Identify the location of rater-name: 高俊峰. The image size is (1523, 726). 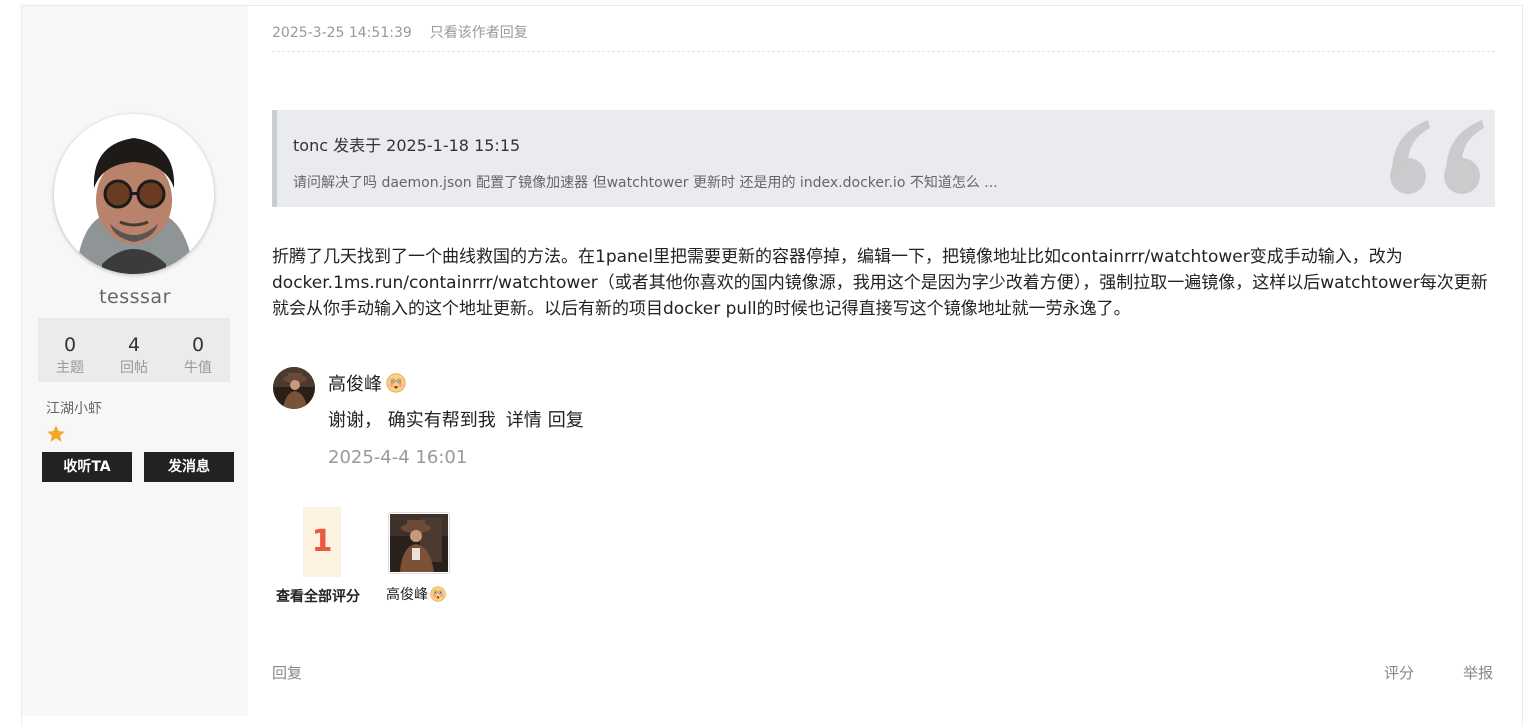
(416, 594).